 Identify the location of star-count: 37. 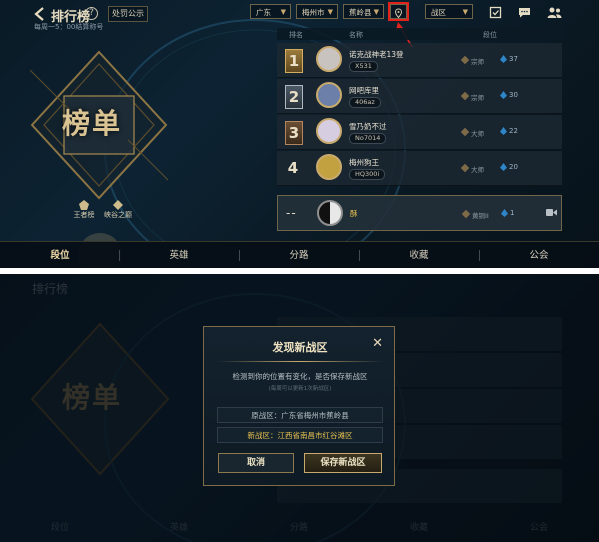
(513, 59).